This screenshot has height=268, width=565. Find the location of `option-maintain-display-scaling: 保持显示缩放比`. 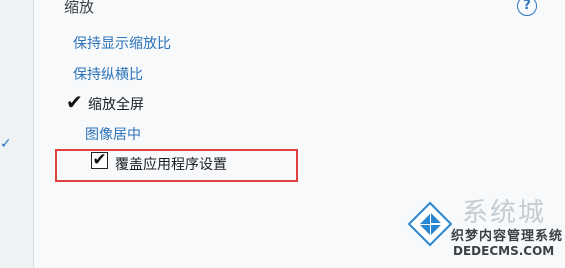

option-maintain-display-scaling: 保持显示缩放比 is located at coordinates (122, 43).